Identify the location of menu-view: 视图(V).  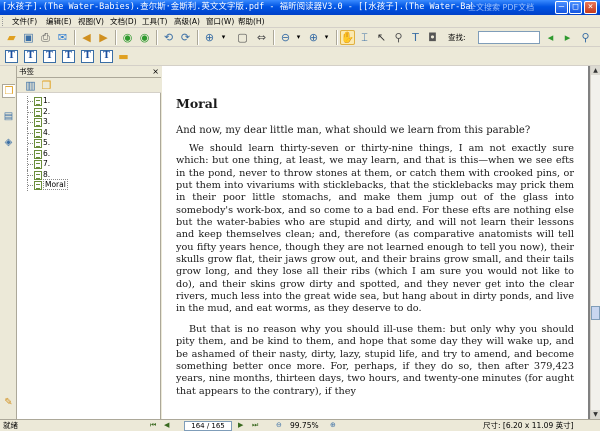
(91, 21).